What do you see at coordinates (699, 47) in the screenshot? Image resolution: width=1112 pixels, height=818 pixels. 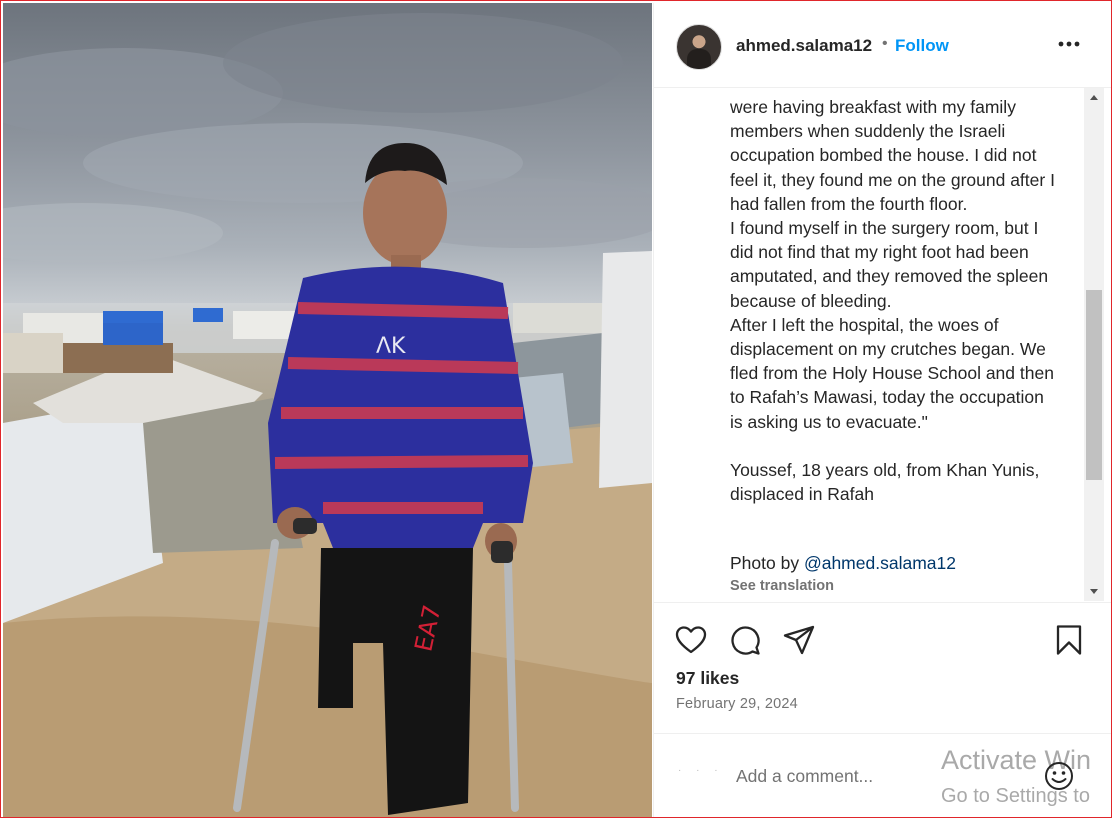 I see `avatar` at bounding box center [699, 47].